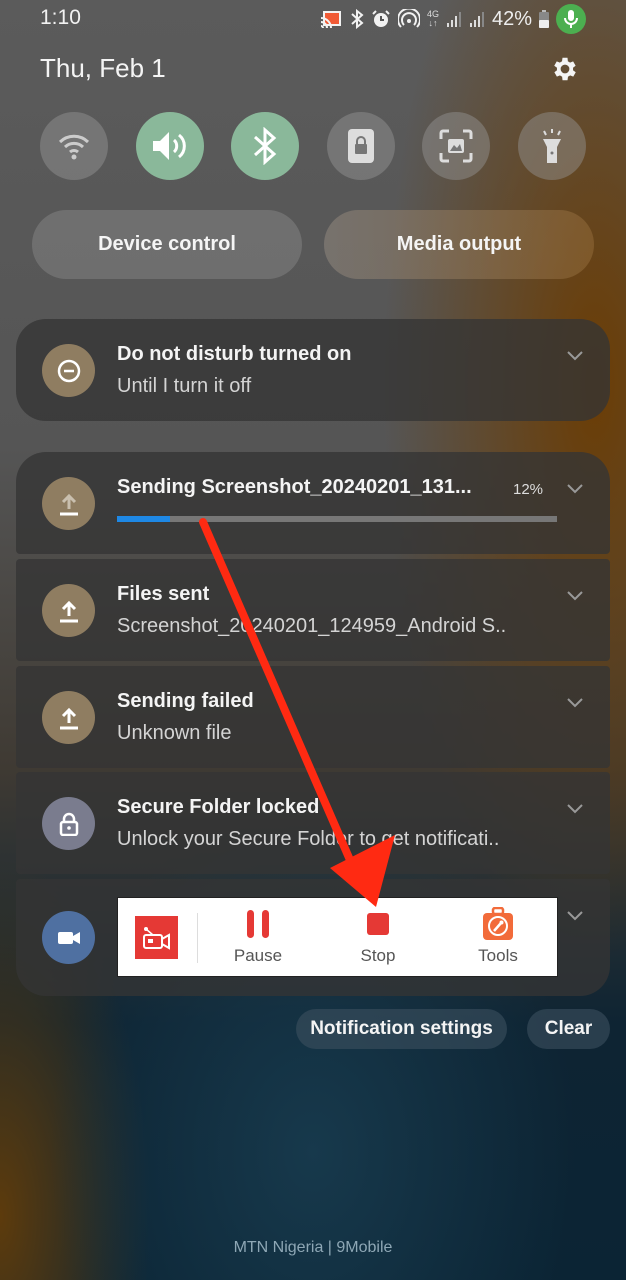 This screenshot has width=626, height=1280. What do you see at coordinates (568, 1029) in the screenshot?
I see `clear-button: Clear` at bounding box center [568, 1029].